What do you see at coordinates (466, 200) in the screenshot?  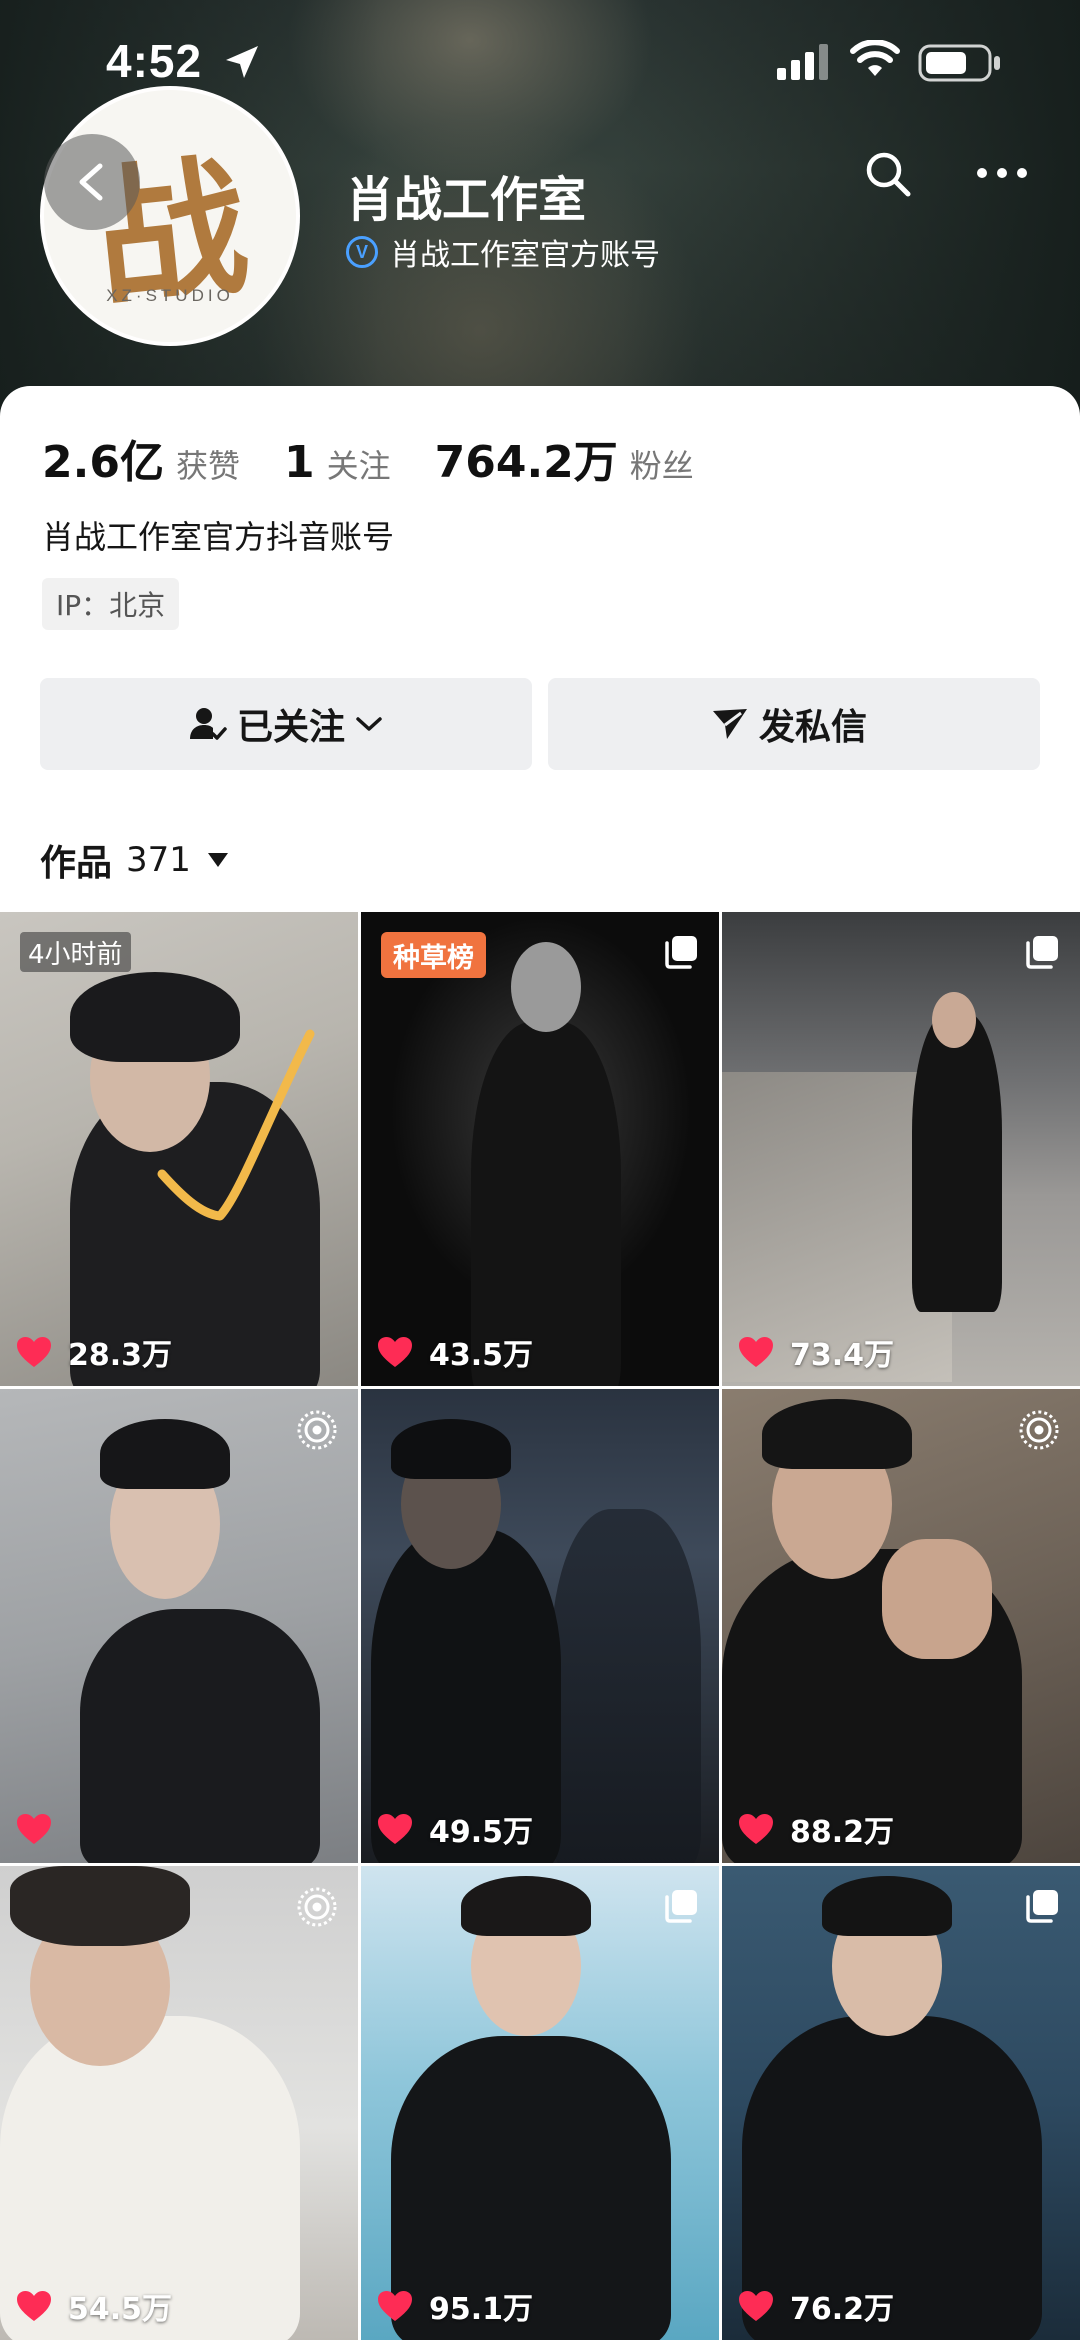 I see `account-name: 肖战工作室` at bounding box center [466, 200].